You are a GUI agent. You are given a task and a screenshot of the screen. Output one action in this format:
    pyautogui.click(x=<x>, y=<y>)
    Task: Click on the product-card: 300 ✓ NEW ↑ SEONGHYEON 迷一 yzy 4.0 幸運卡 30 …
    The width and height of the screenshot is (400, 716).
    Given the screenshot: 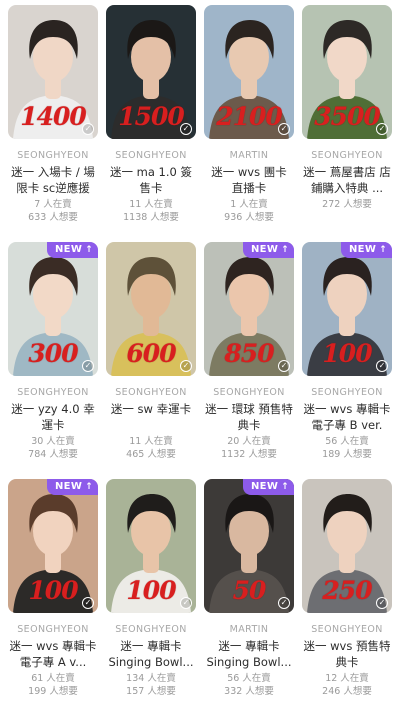 What is the action you would take?
    pyautogui.click(x=53, y=360)
    